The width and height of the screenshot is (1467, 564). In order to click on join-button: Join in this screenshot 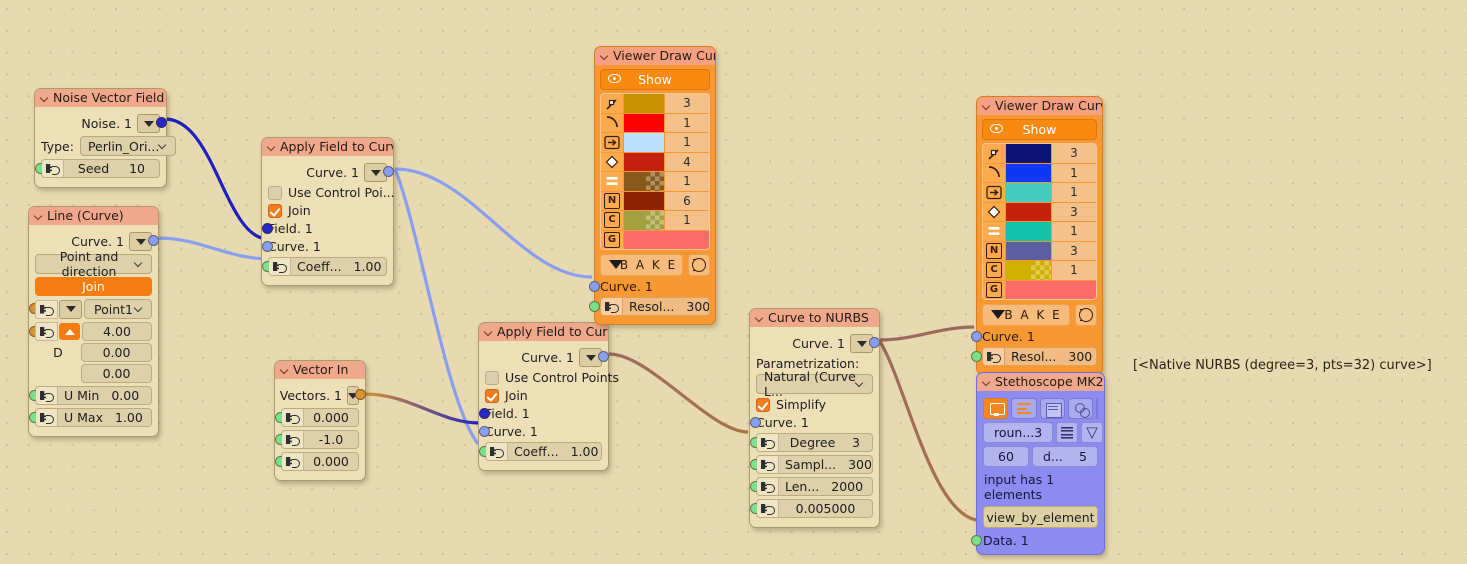, I will do `click(93, 286)`.